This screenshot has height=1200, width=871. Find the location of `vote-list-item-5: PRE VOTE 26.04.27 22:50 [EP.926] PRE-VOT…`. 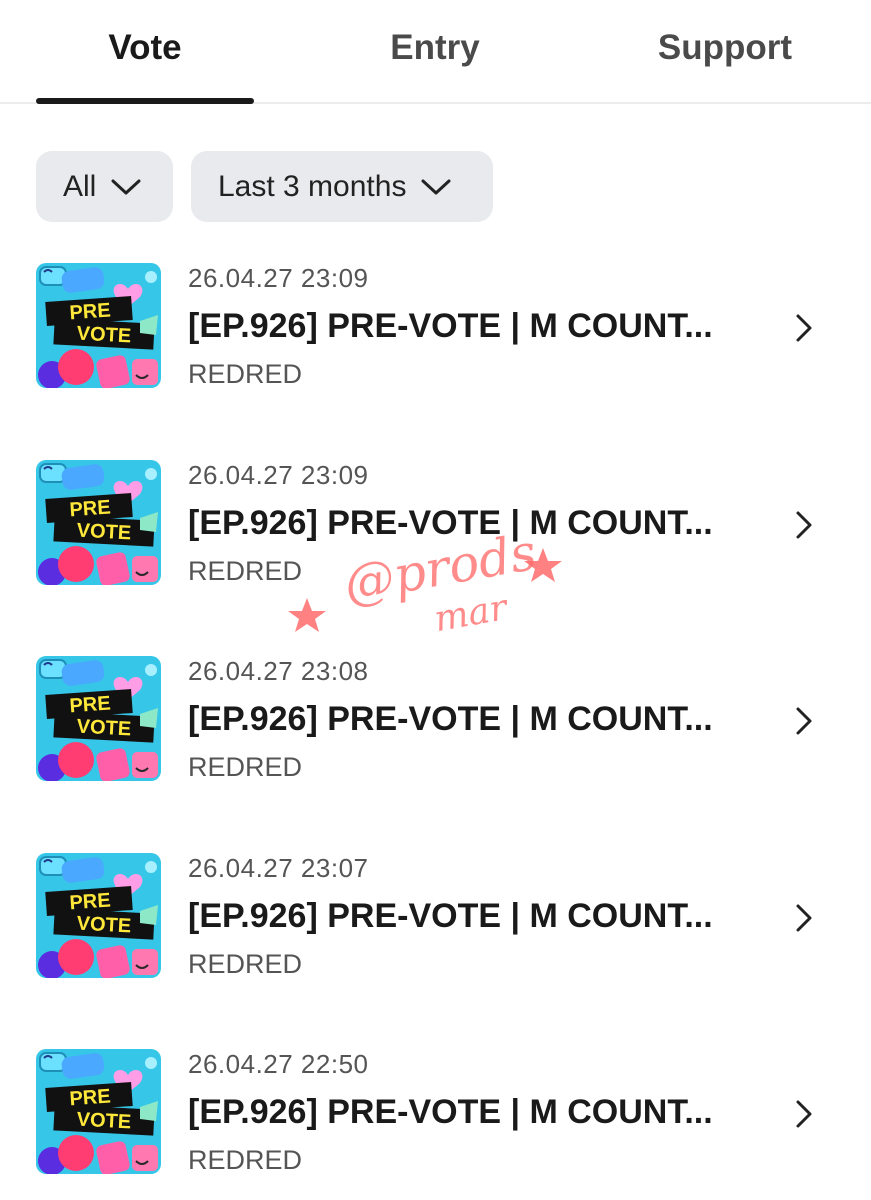

vote-list-item-5: PRE VOTE 26.04.27 22:50 [EP.926] PRE-VOT… is located at coordinates (435, 1119).